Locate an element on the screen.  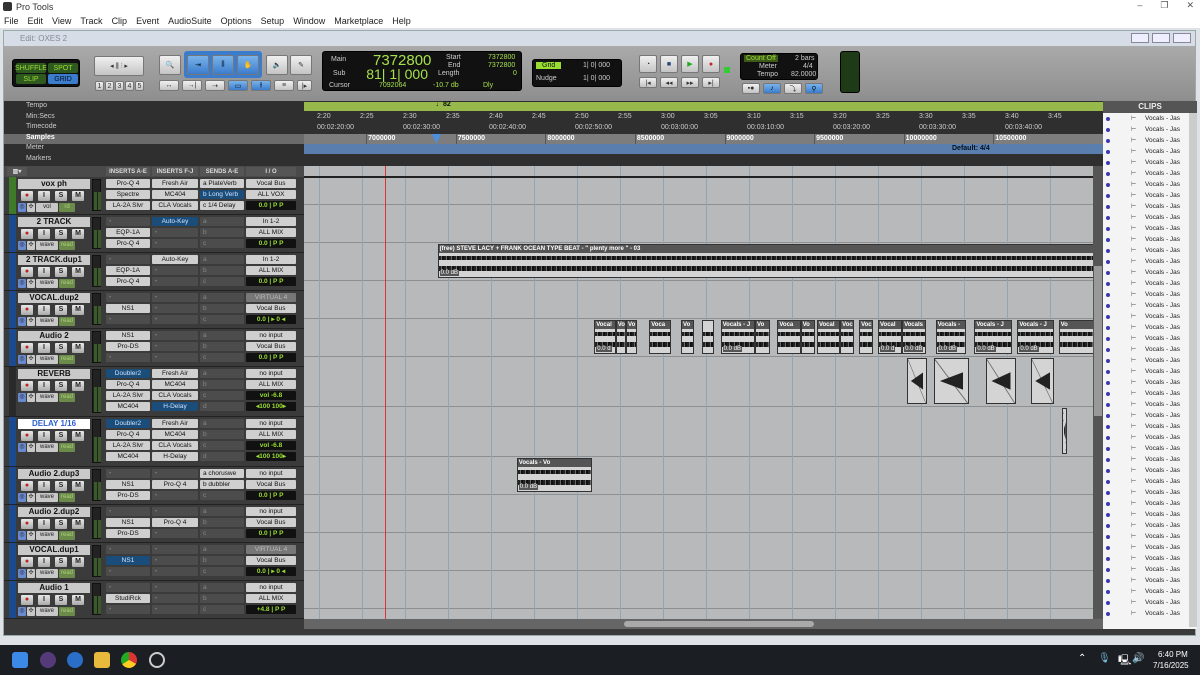
track-name: Audio 2 is located at coordinates (54, 336).